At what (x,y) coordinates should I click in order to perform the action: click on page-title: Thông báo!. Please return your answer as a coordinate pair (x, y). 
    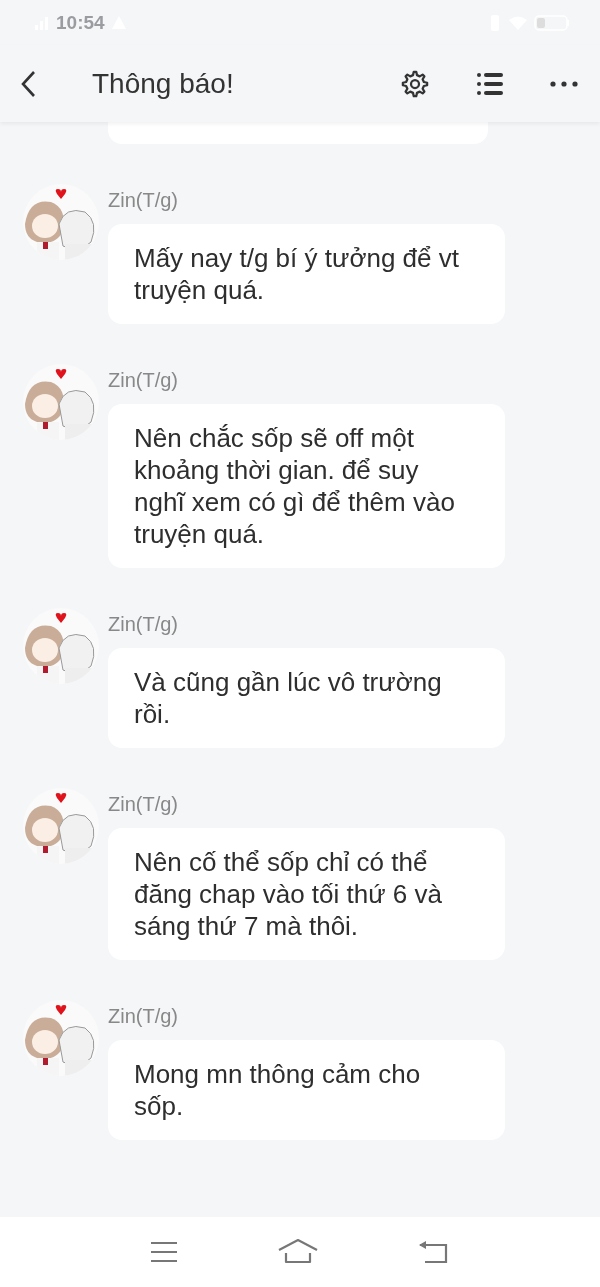
    Looking at the image, I should click on (163, 83).